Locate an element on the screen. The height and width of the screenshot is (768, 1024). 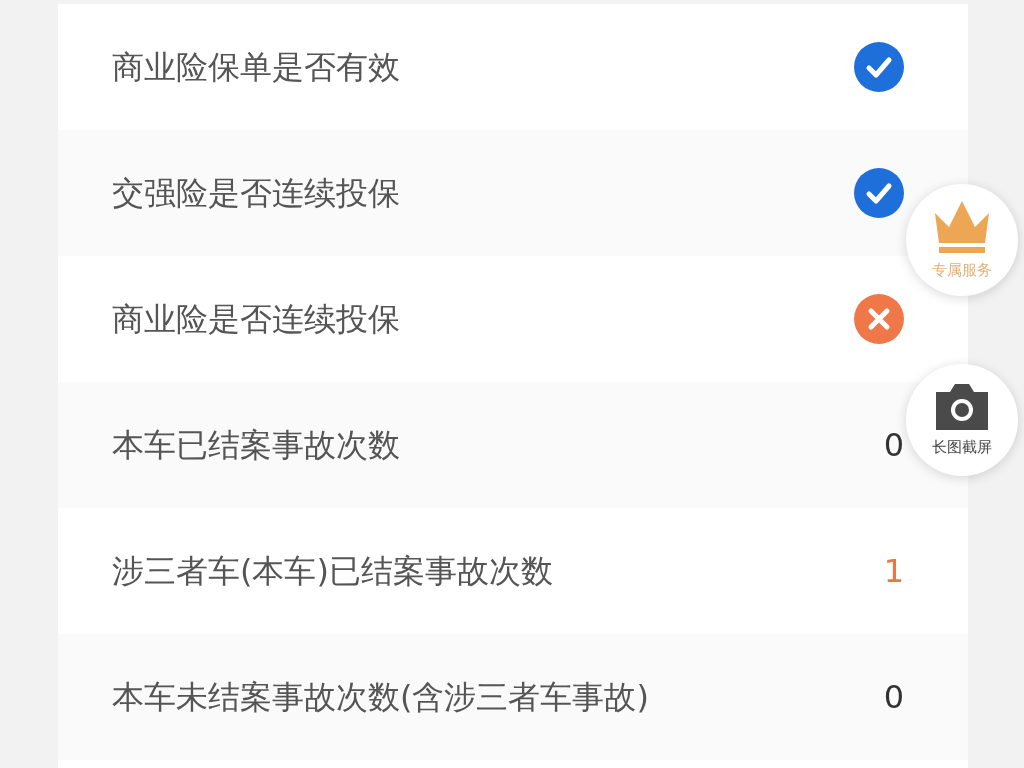
row-label: 商业险是否连续投保 is located at coordinates (256, 319).